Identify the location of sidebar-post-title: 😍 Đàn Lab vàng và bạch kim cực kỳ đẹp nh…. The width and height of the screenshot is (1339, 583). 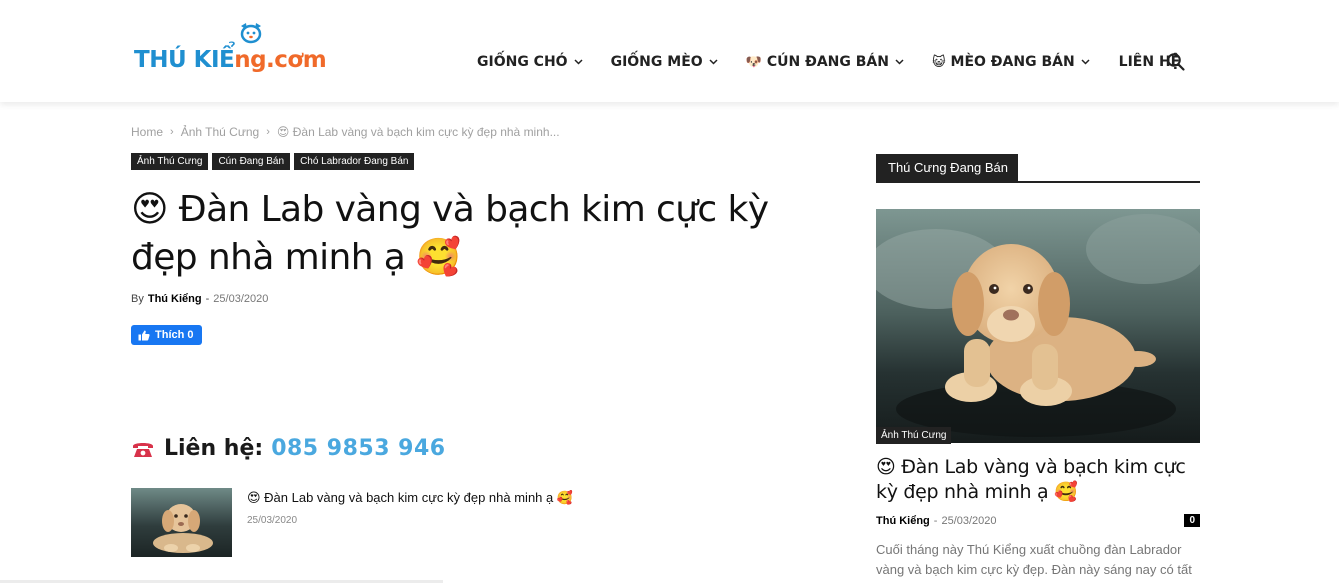
(1038, 480).